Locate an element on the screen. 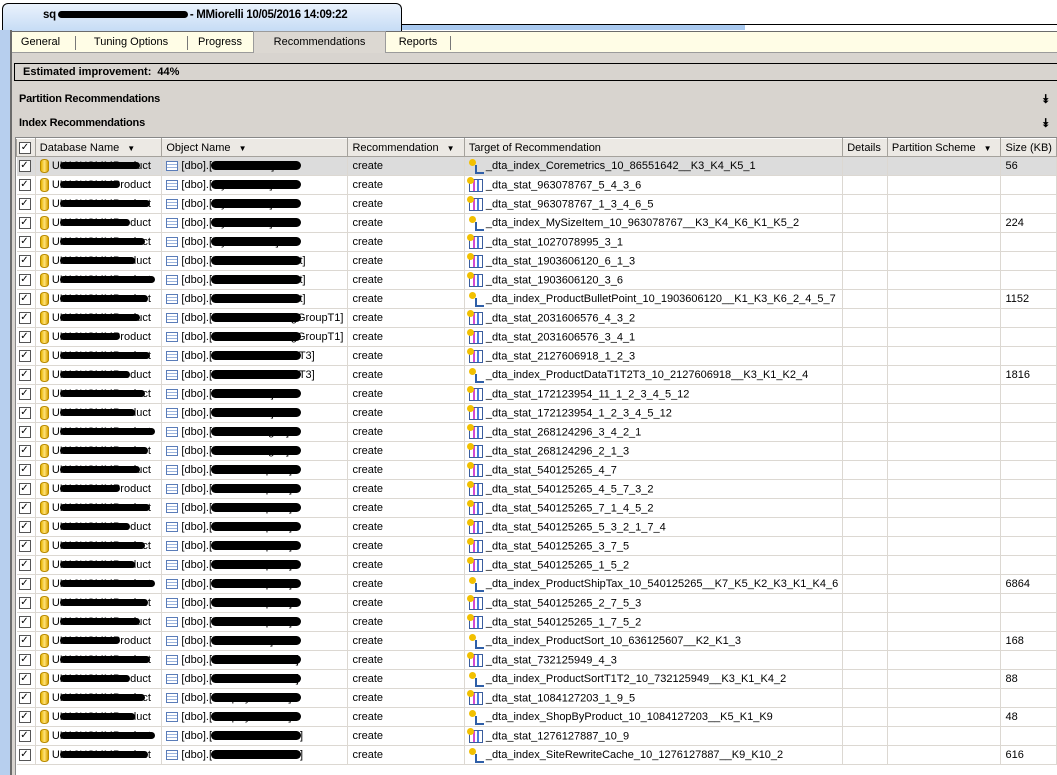  tab-general: General is located at coordinates (40, 42).